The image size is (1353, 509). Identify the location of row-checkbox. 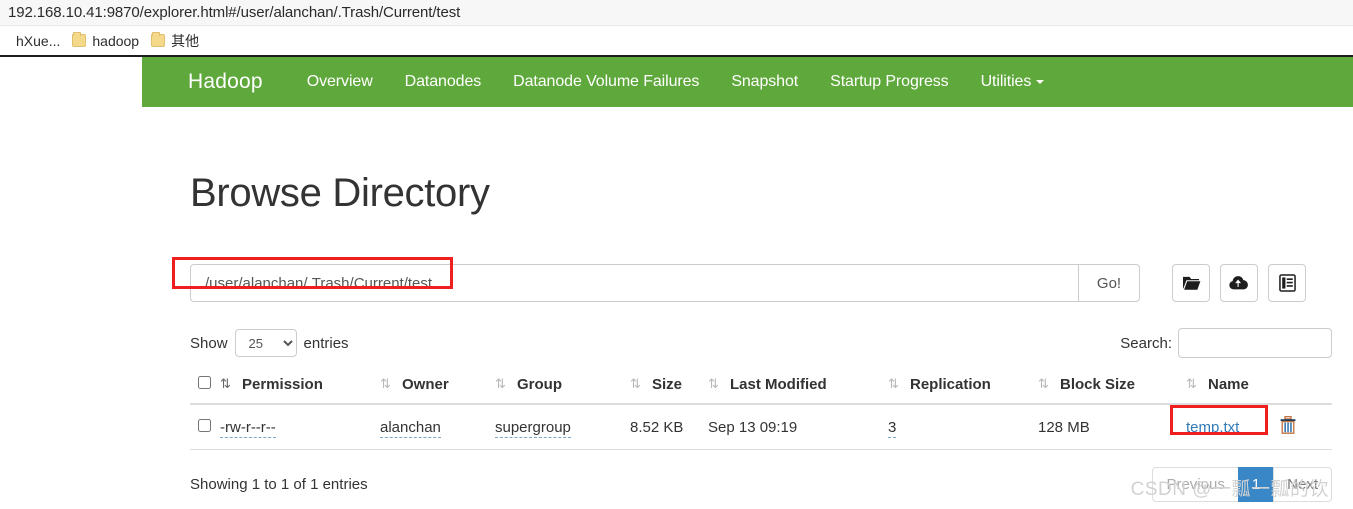
(204, 425).